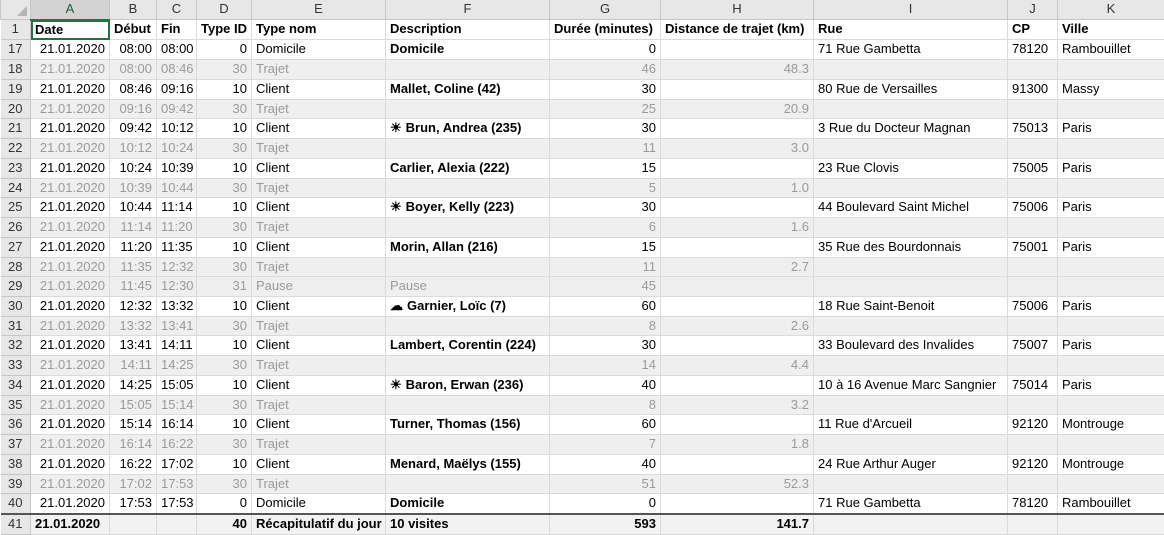 The width and height of the screenshot is (1164, 535). What do you see at coordinates (224, 50) in the screenshot?
I see `cell-type-id: 0` at bounding box center [224, 50].